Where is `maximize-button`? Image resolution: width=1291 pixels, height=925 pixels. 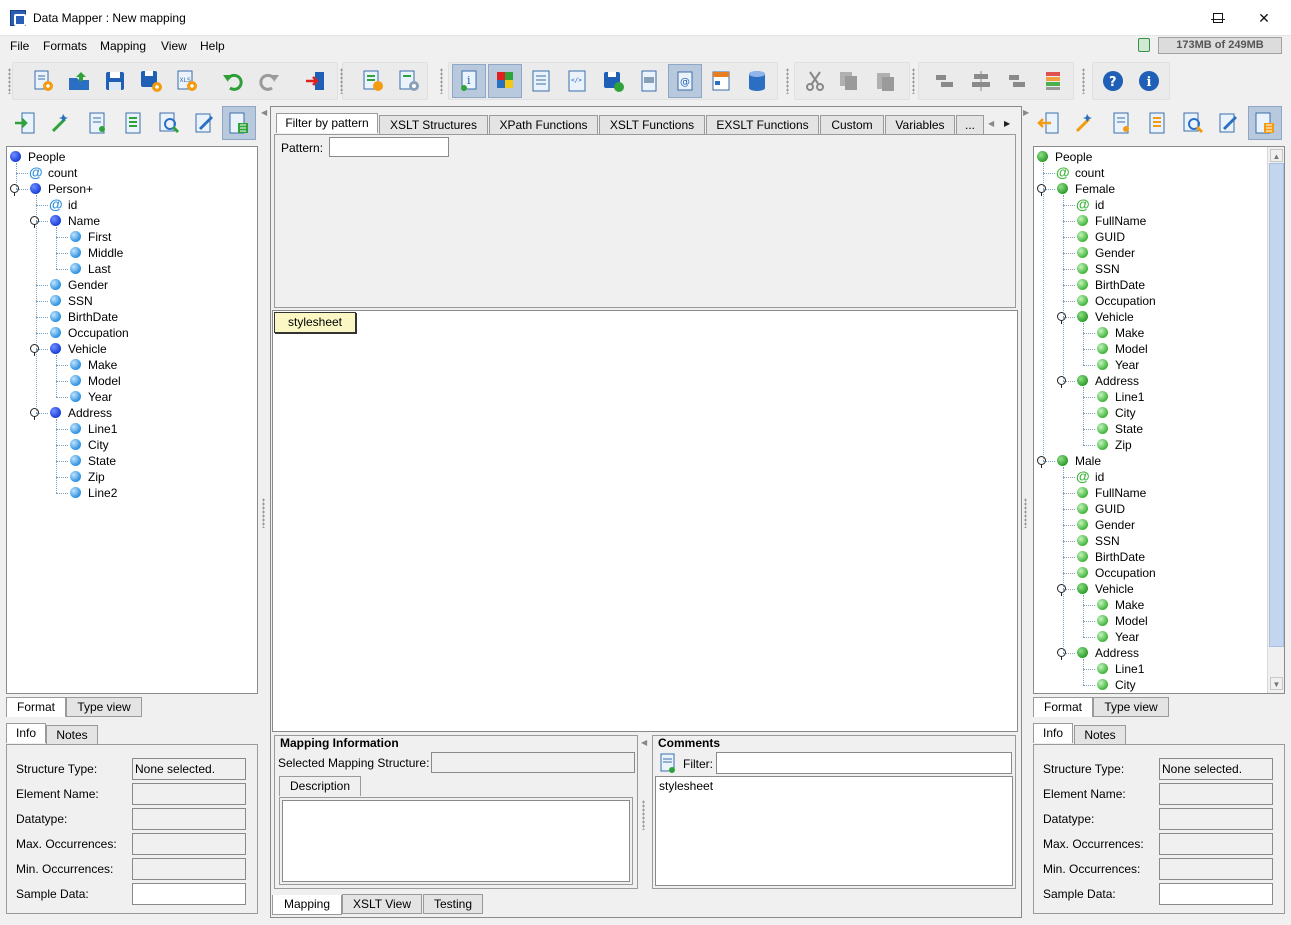 maximize-button is located at coordinates (1218, 18).